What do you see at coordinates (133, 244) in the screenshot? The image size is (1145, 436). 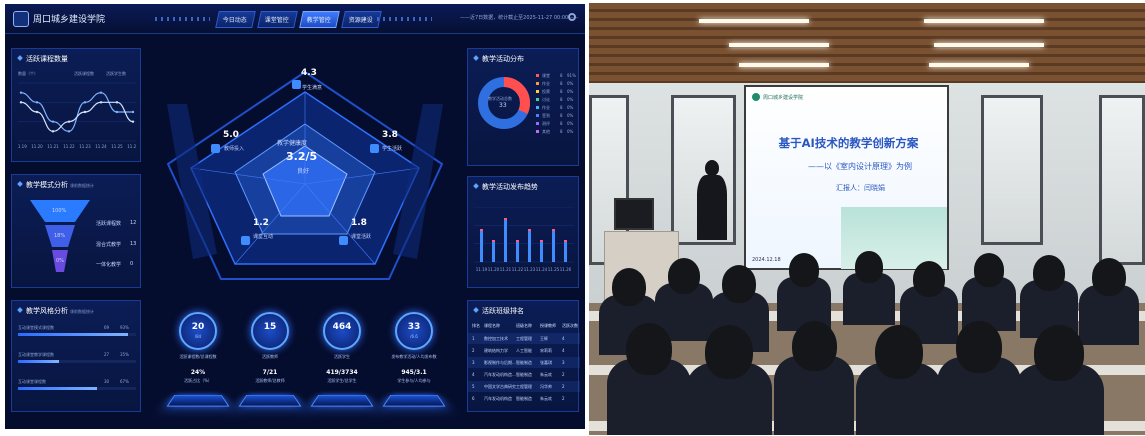 I see `mode-value: 13` at bounding box center [133, 244].